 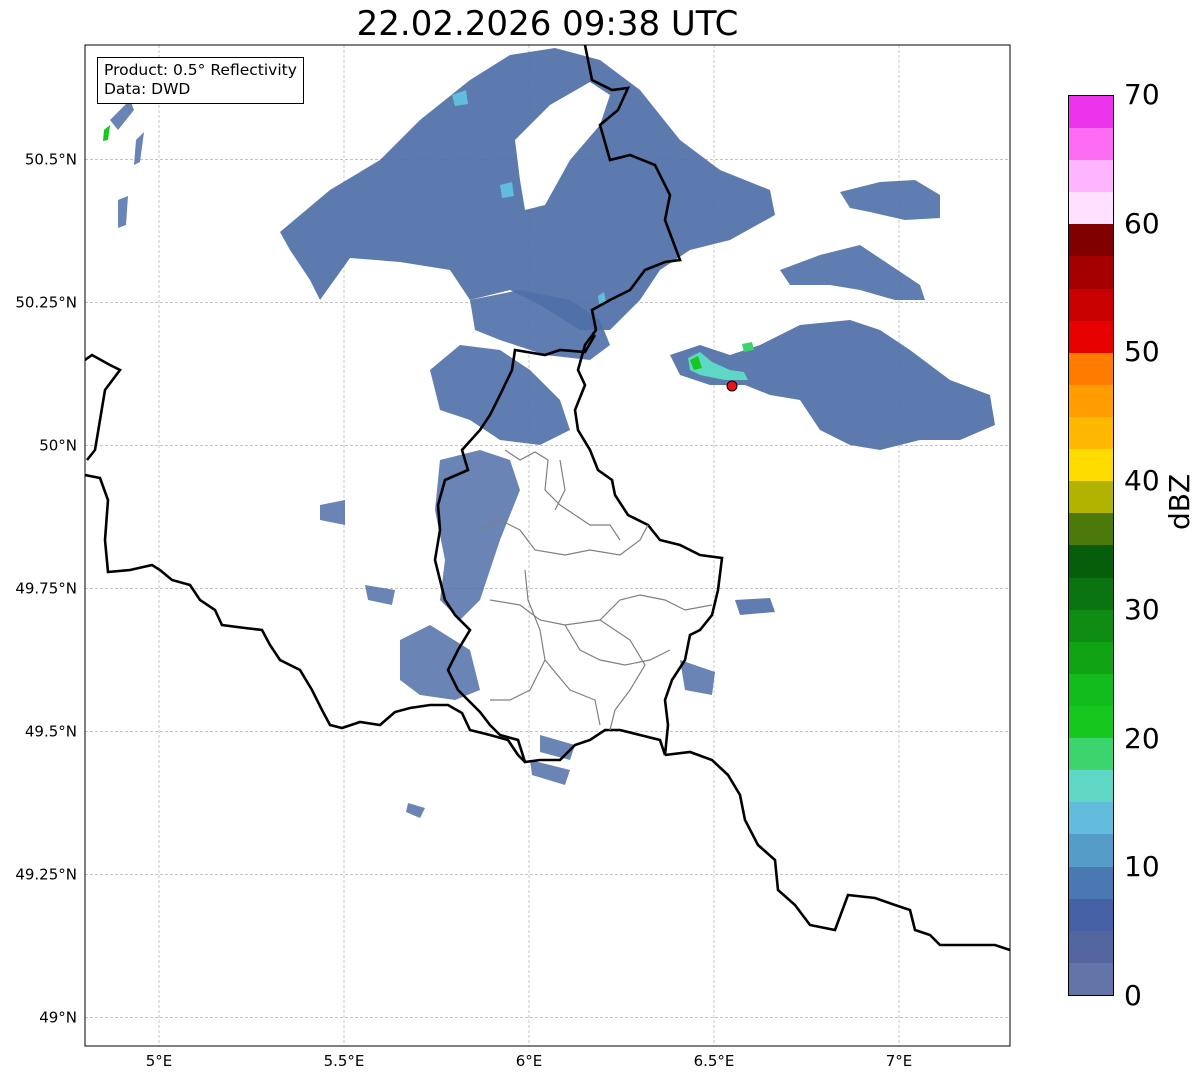 What do you see at coordinates (51, 159) in the screenshot?
I see `lat-tick-label: 50.5°N` at bounding box center [51, 159].